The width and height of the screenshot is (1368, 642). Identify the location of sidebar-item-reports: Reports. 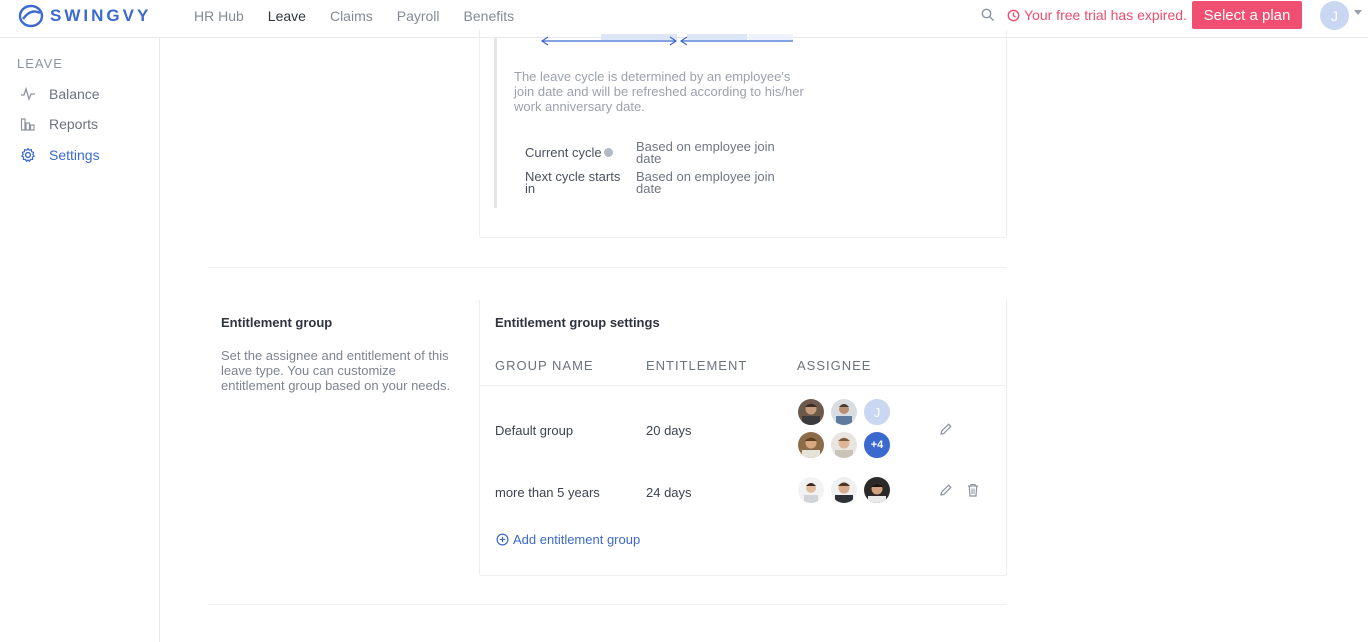
(59, 124).